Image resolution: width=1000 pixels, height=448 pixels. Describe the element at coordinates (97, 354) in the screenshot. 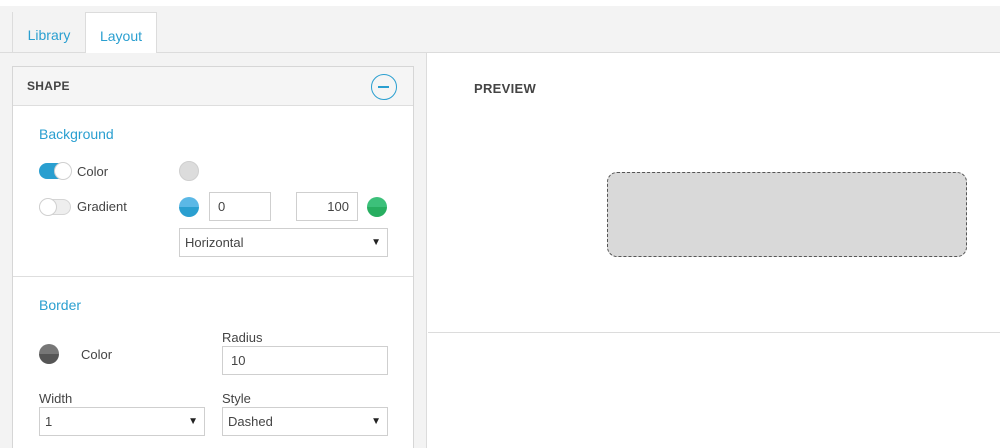

I see `border-color-label: Color` at that location.